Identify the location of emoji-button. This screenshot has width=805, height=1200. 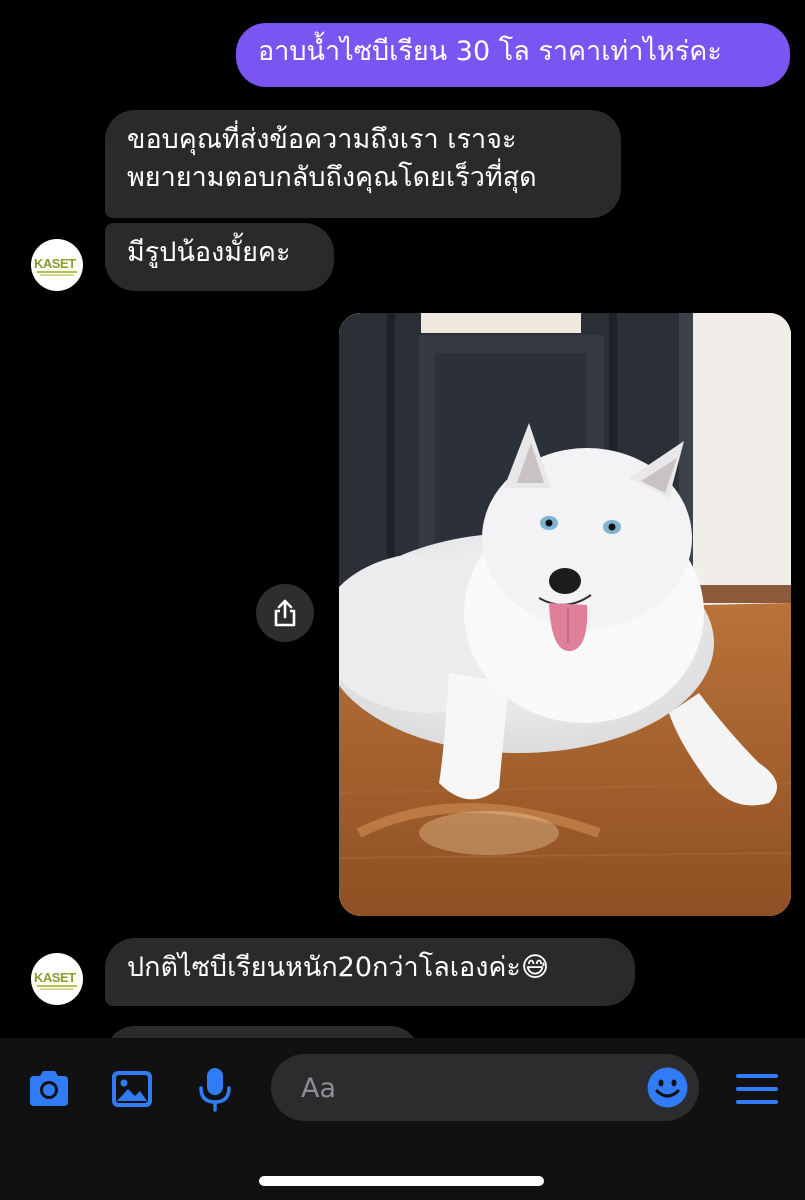
(667, 1087).